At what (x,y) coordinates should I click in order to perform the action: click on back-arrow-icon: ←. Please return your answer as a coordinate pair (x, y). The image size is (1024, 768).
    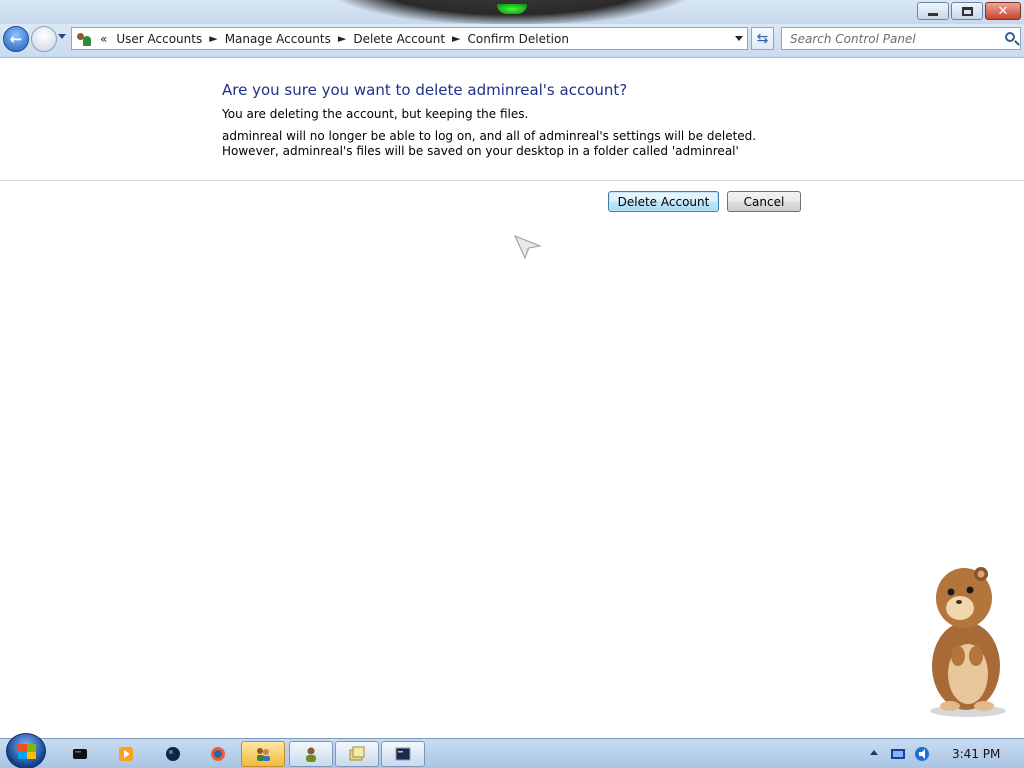
    Looking at the image, I should click on (16, 39).